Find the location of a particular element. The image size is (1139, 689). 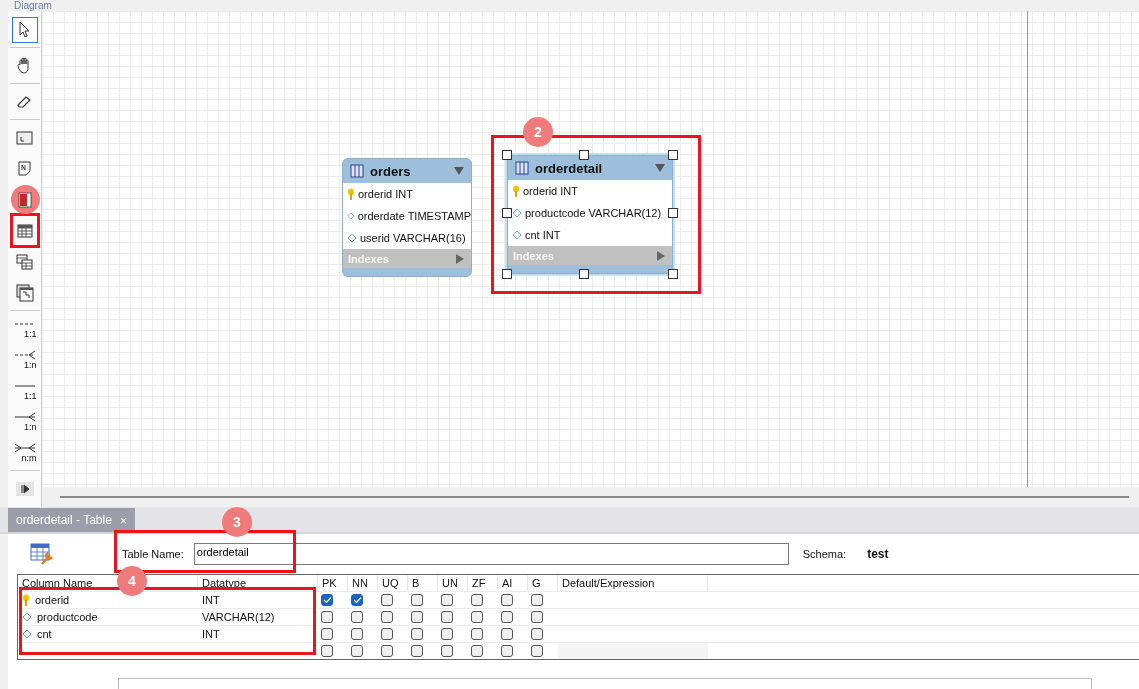

column-header: NN is located at coordinates (363, 583).